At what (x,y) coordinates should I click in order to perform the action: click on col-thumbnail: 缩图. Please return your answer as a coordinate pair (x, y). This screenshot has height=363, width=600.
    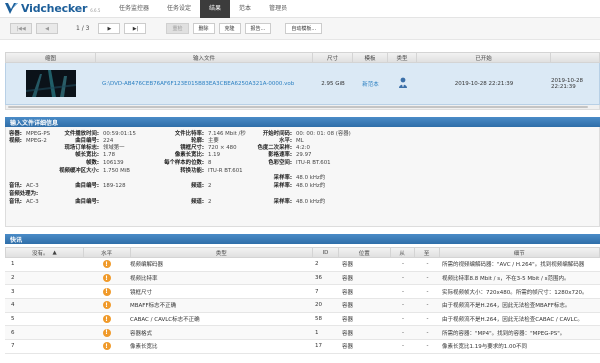
    Looking at the image, I should click on (51, 57).